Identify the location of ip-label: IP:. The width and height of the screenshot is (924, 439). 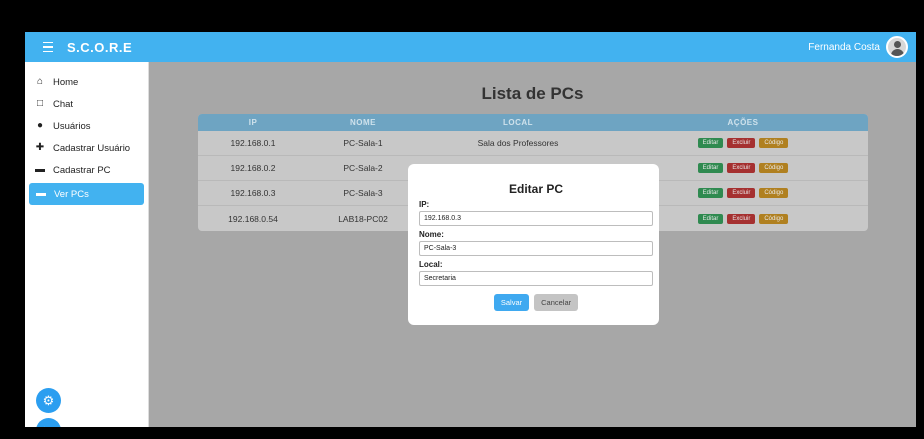
(424, 204).